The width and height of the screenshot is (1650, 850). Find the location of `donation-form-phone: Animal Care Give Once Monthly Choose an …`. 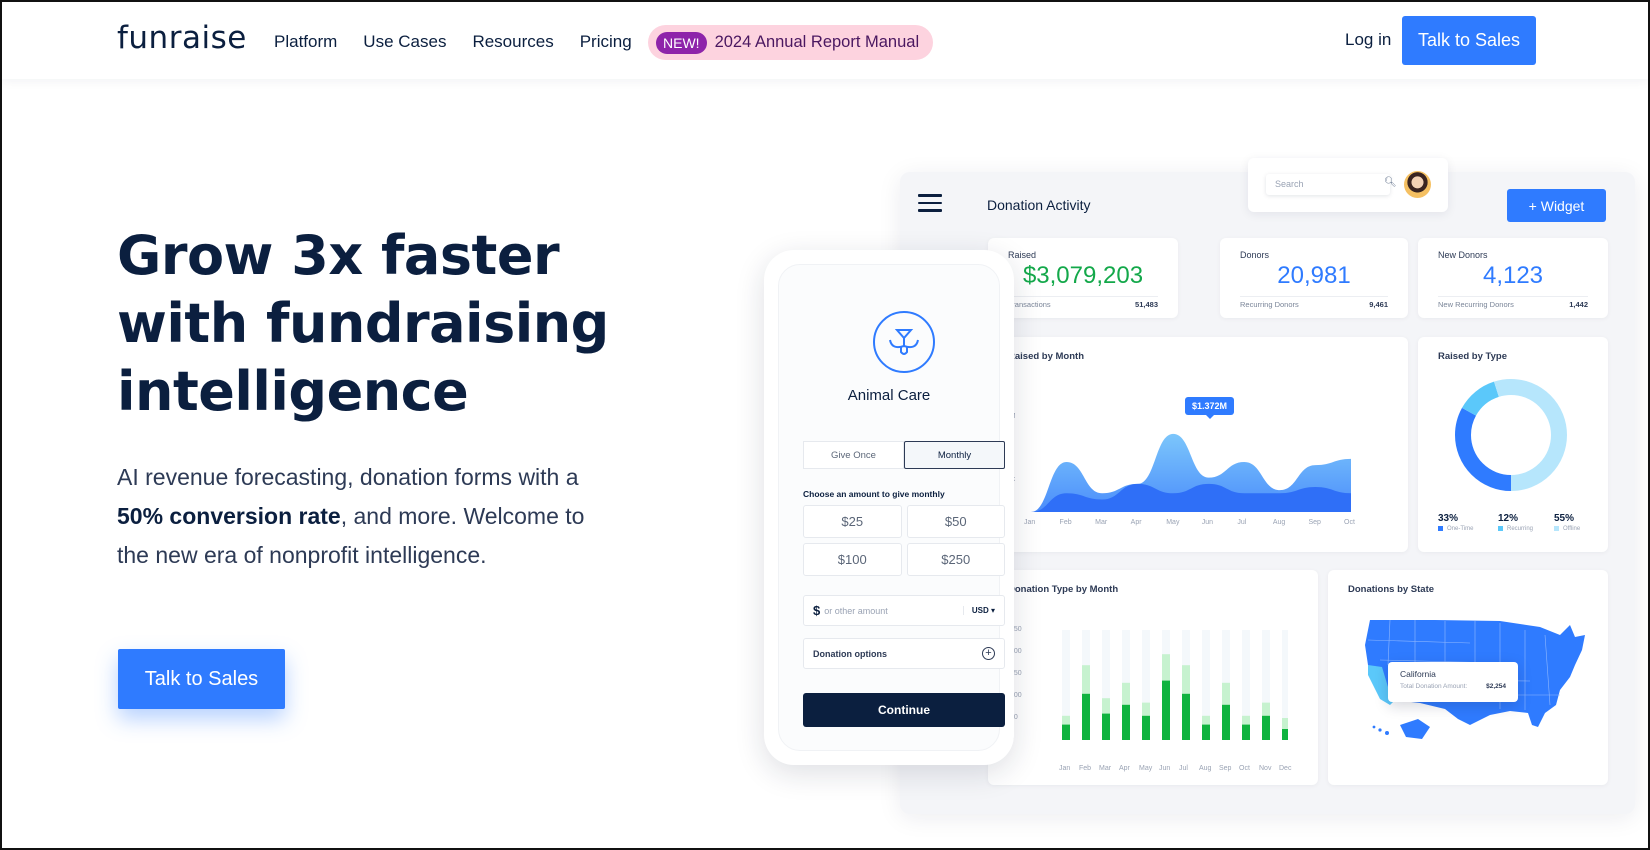

donation-form-phone: Animal Care Give Once Monthly Choose an … is located at coordinates (889, 507).